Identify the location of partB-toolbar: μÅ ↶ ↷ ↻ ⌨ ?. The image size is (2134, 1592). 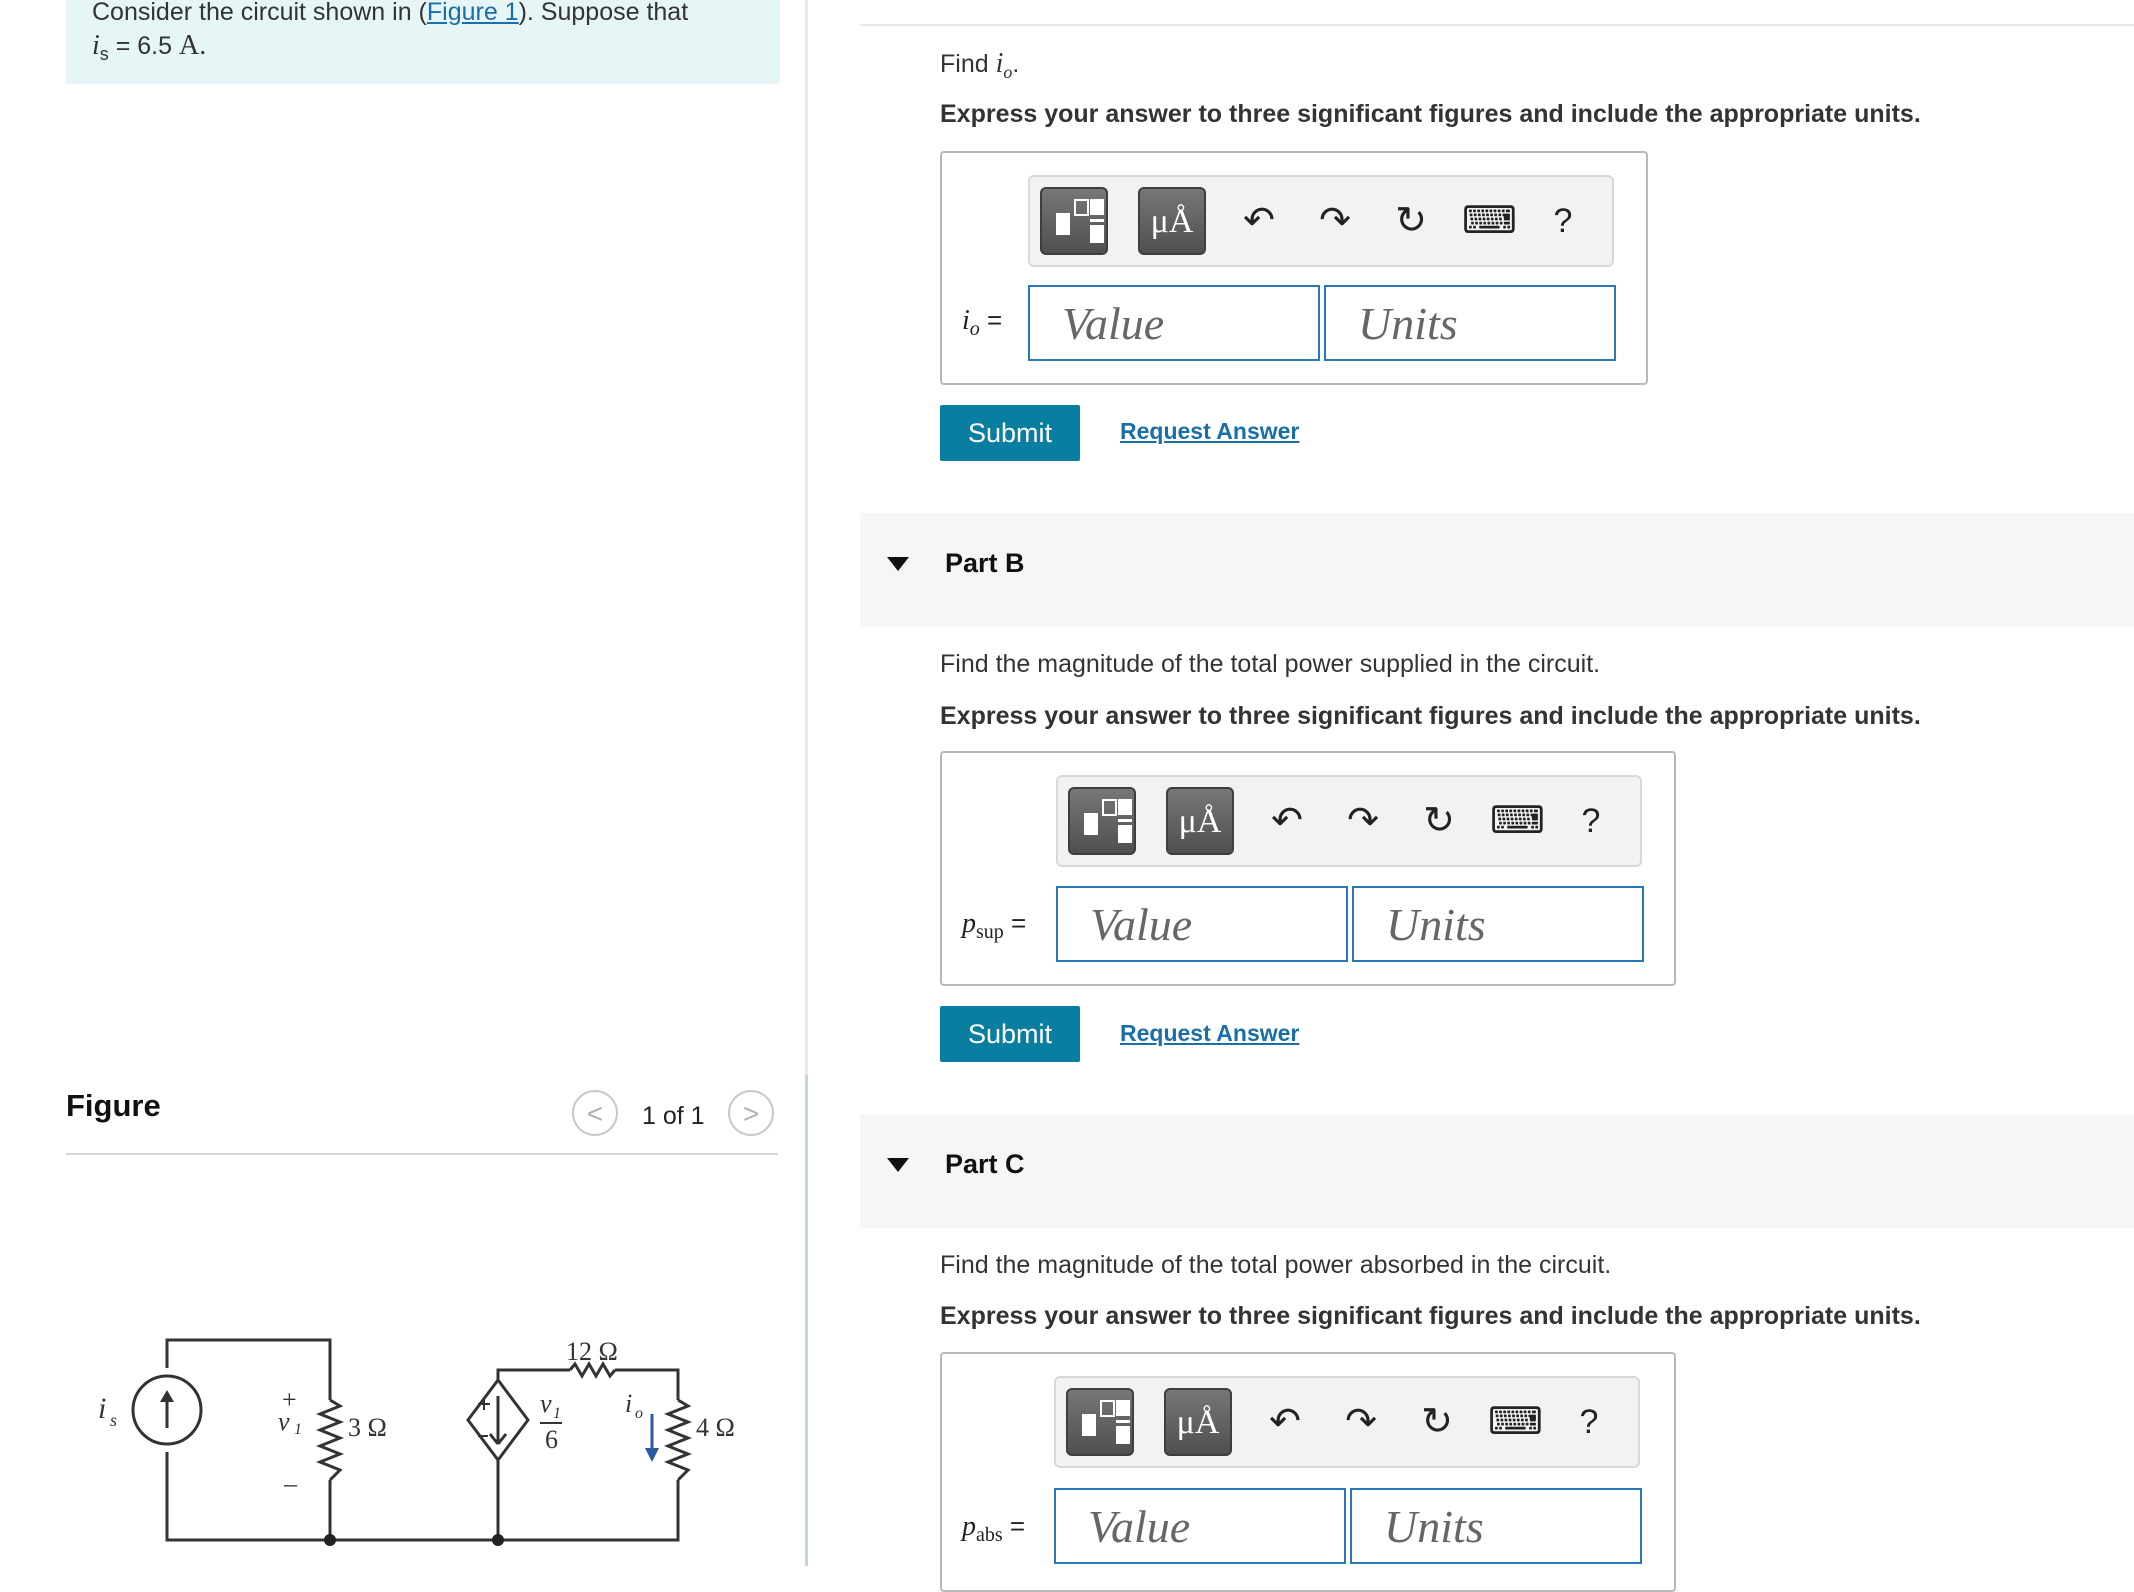
(1349, 821).